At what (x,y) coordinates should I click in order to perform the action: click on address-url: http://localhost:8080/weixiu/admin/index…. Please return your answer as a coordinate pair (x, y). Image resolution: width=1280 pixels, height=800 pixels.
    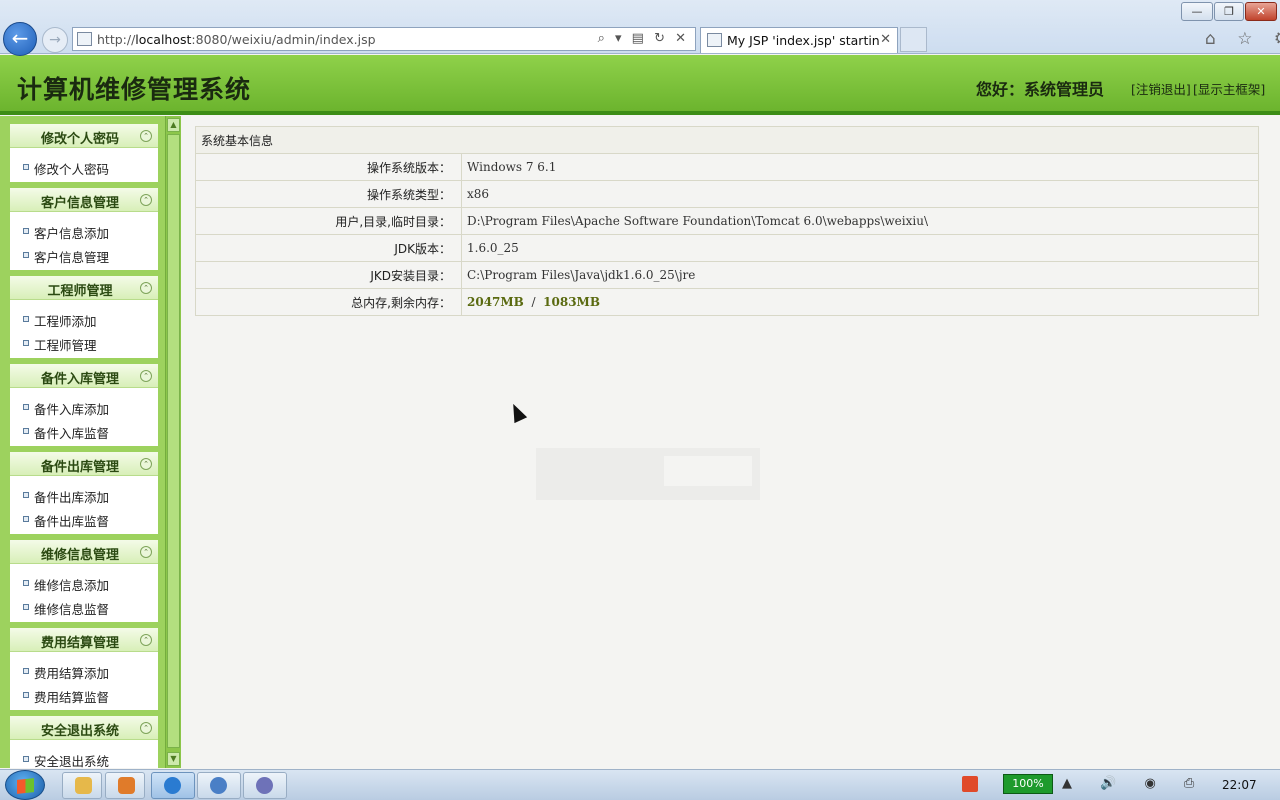
    Looking at the image, I should click on (236, 39).